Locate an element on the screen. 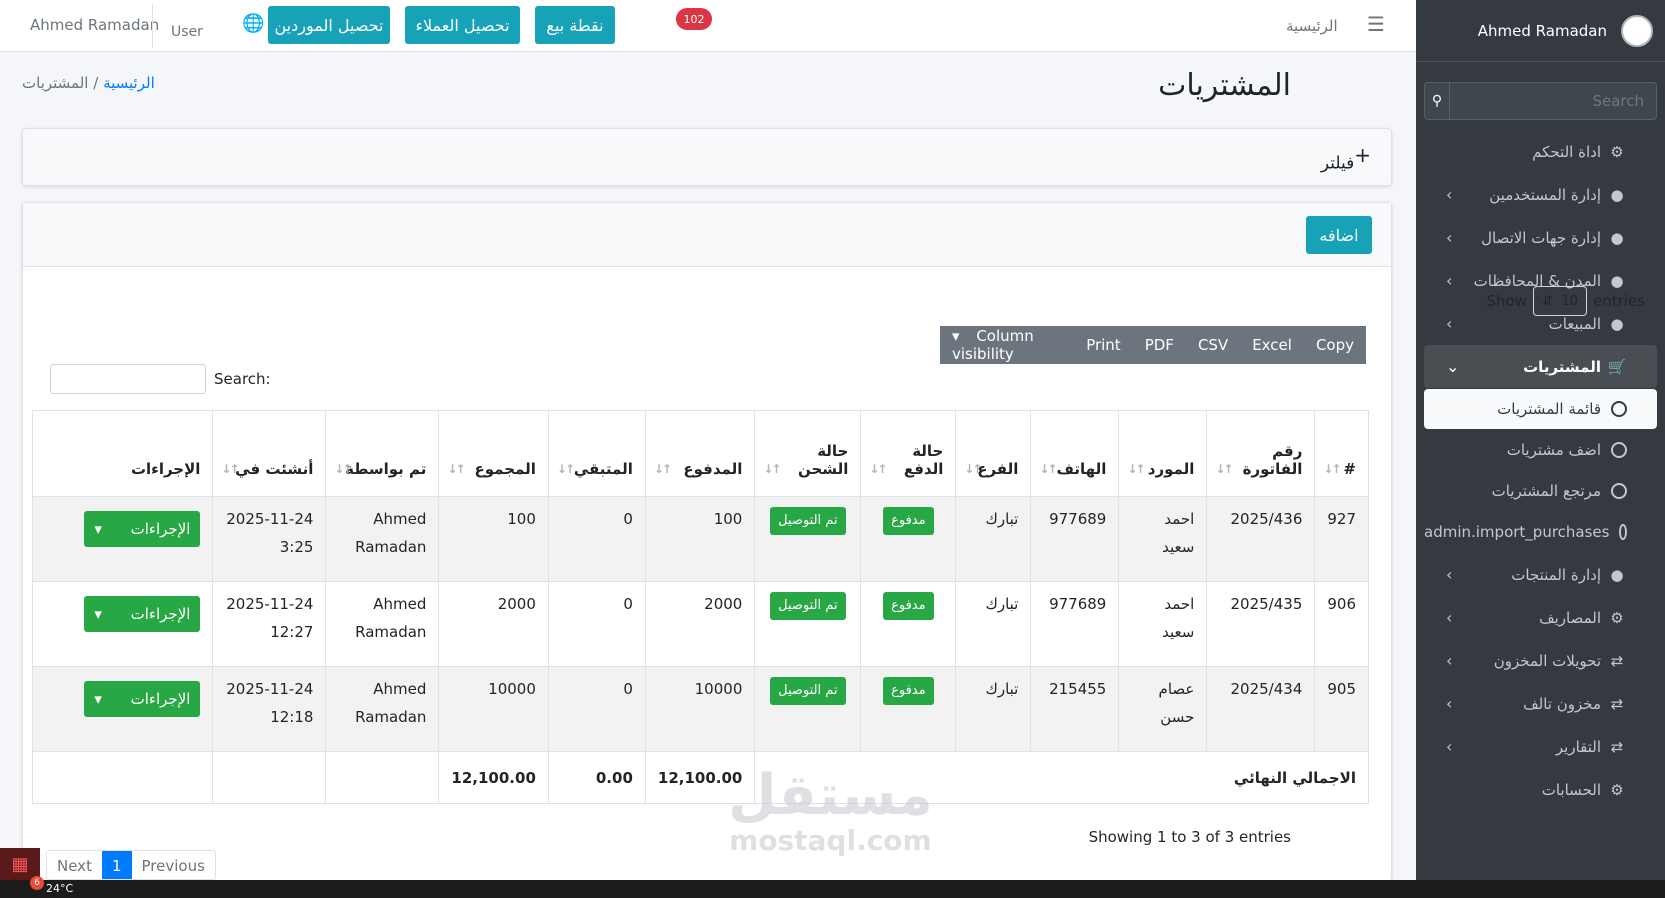 This screenshot has width=1665, height=898. weather-temp: 24°C is located at coordinates (59, 888).